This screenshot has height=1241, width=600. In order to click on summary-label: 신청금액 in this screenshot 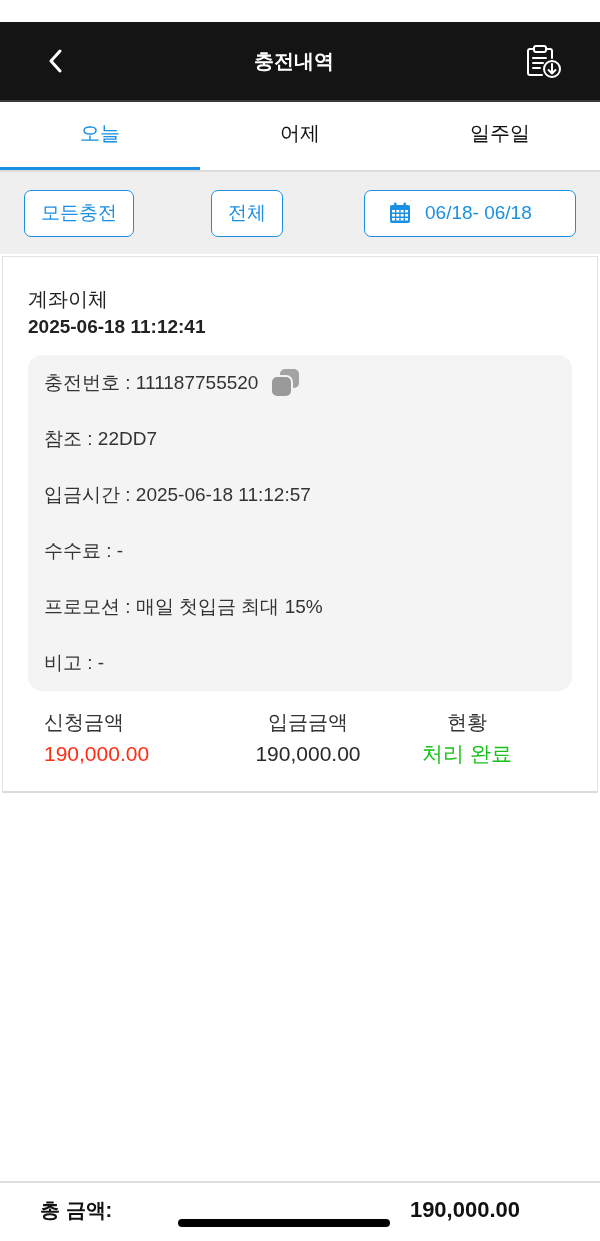, I will do `click(84, 722)`.